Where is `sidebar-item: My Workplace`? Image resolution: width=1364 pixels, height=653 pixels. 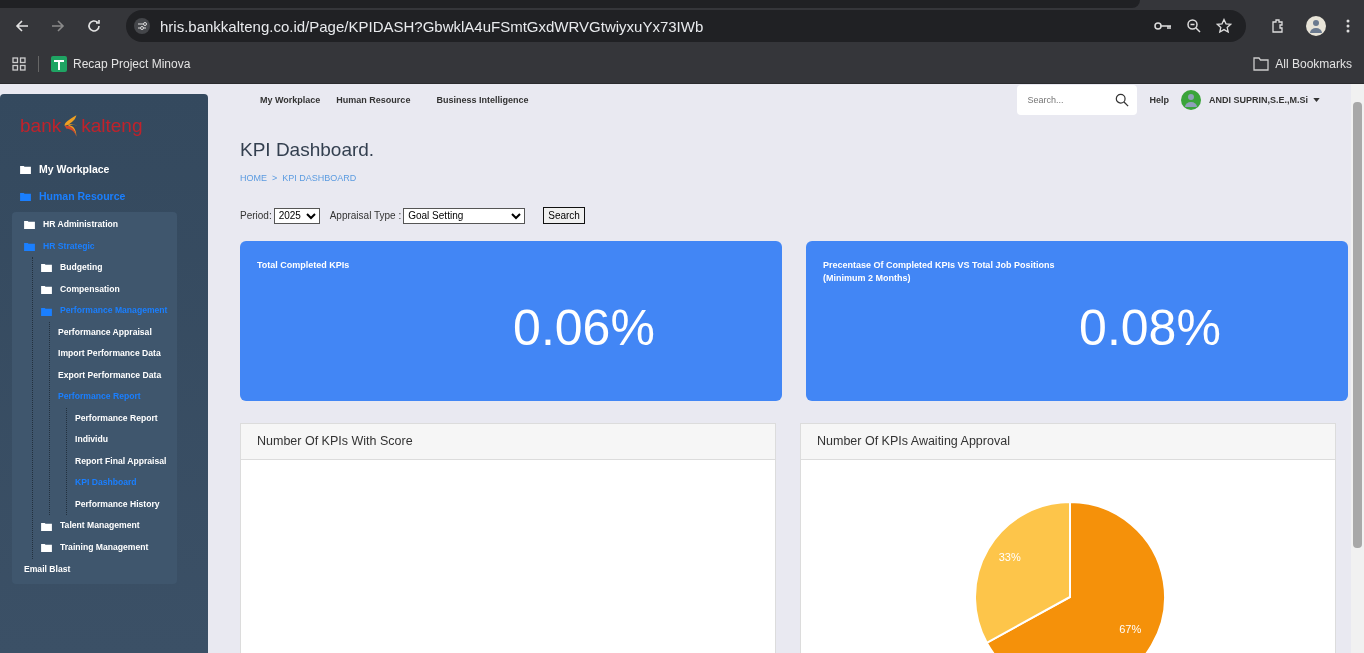
sidebar-item: My Workplace is located at coordinates (104, 169).